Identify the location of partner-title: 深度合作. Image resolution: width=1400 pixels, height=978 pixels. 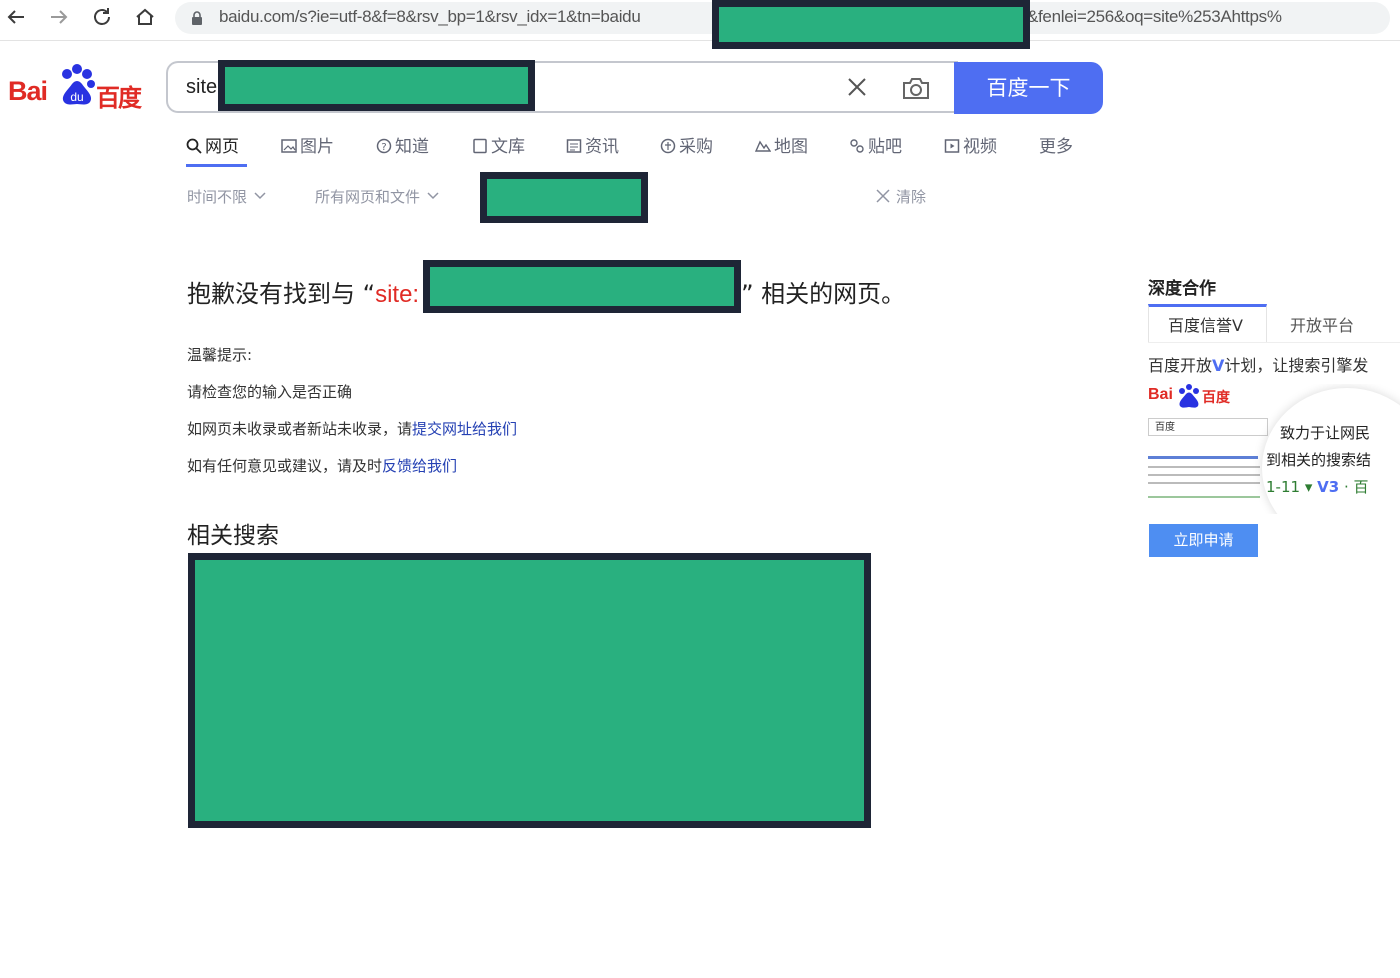
(1182, 289).